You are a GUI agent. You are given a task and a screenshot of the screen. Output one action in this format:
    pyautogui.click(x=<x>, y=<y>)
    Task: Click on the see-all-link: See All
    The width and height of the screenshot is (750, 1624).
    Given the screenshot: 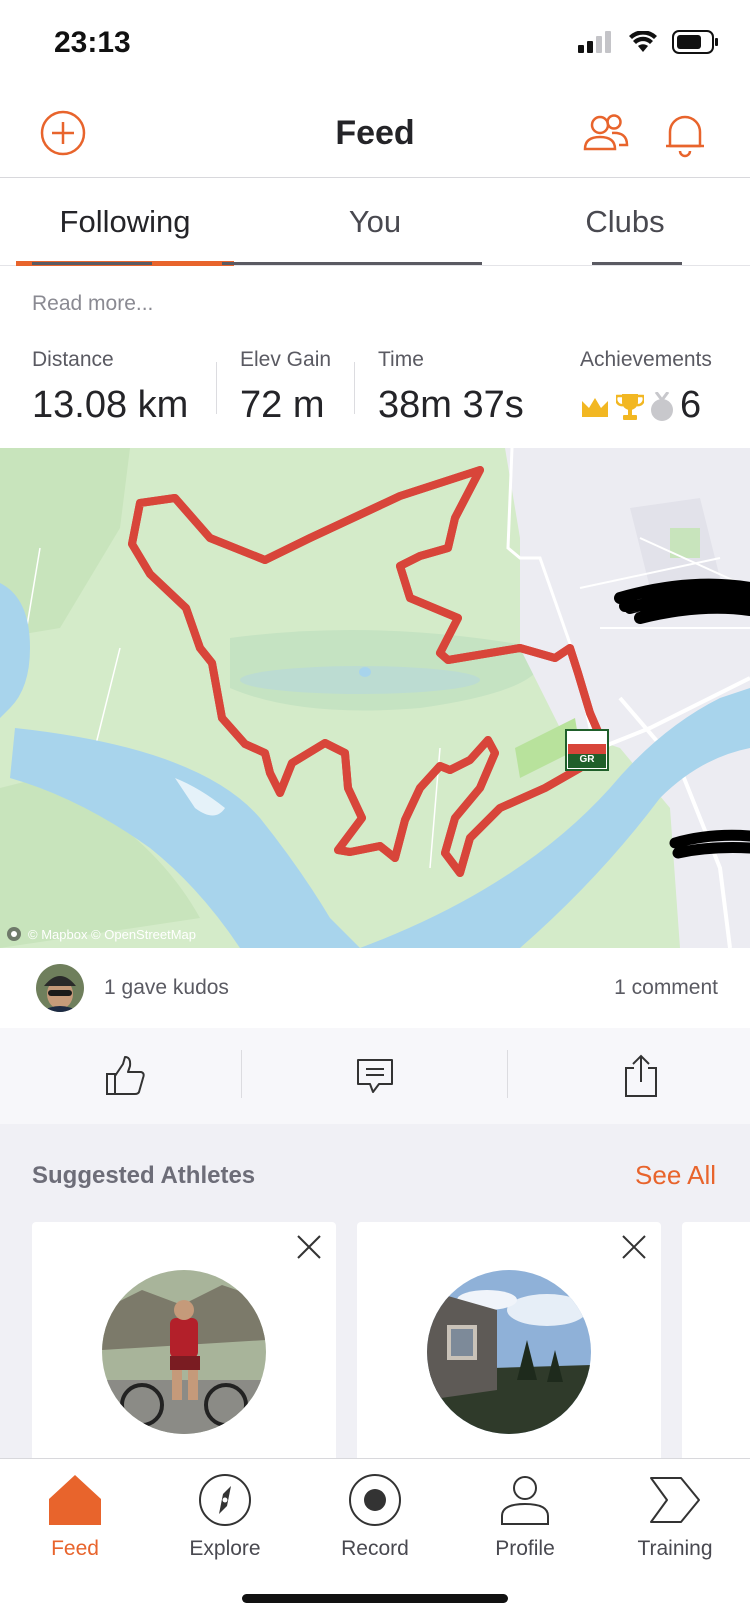 What is the action you would take?
    pyautogui.click(x=675, y=1175)
    